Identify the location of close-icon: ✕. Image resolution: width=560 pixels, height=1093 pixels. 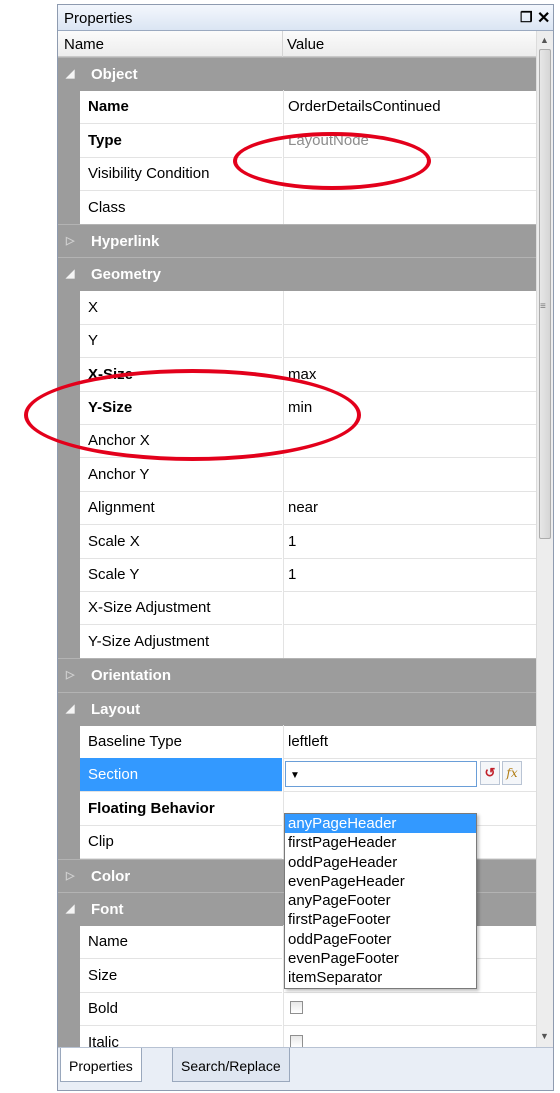
(543, 18).